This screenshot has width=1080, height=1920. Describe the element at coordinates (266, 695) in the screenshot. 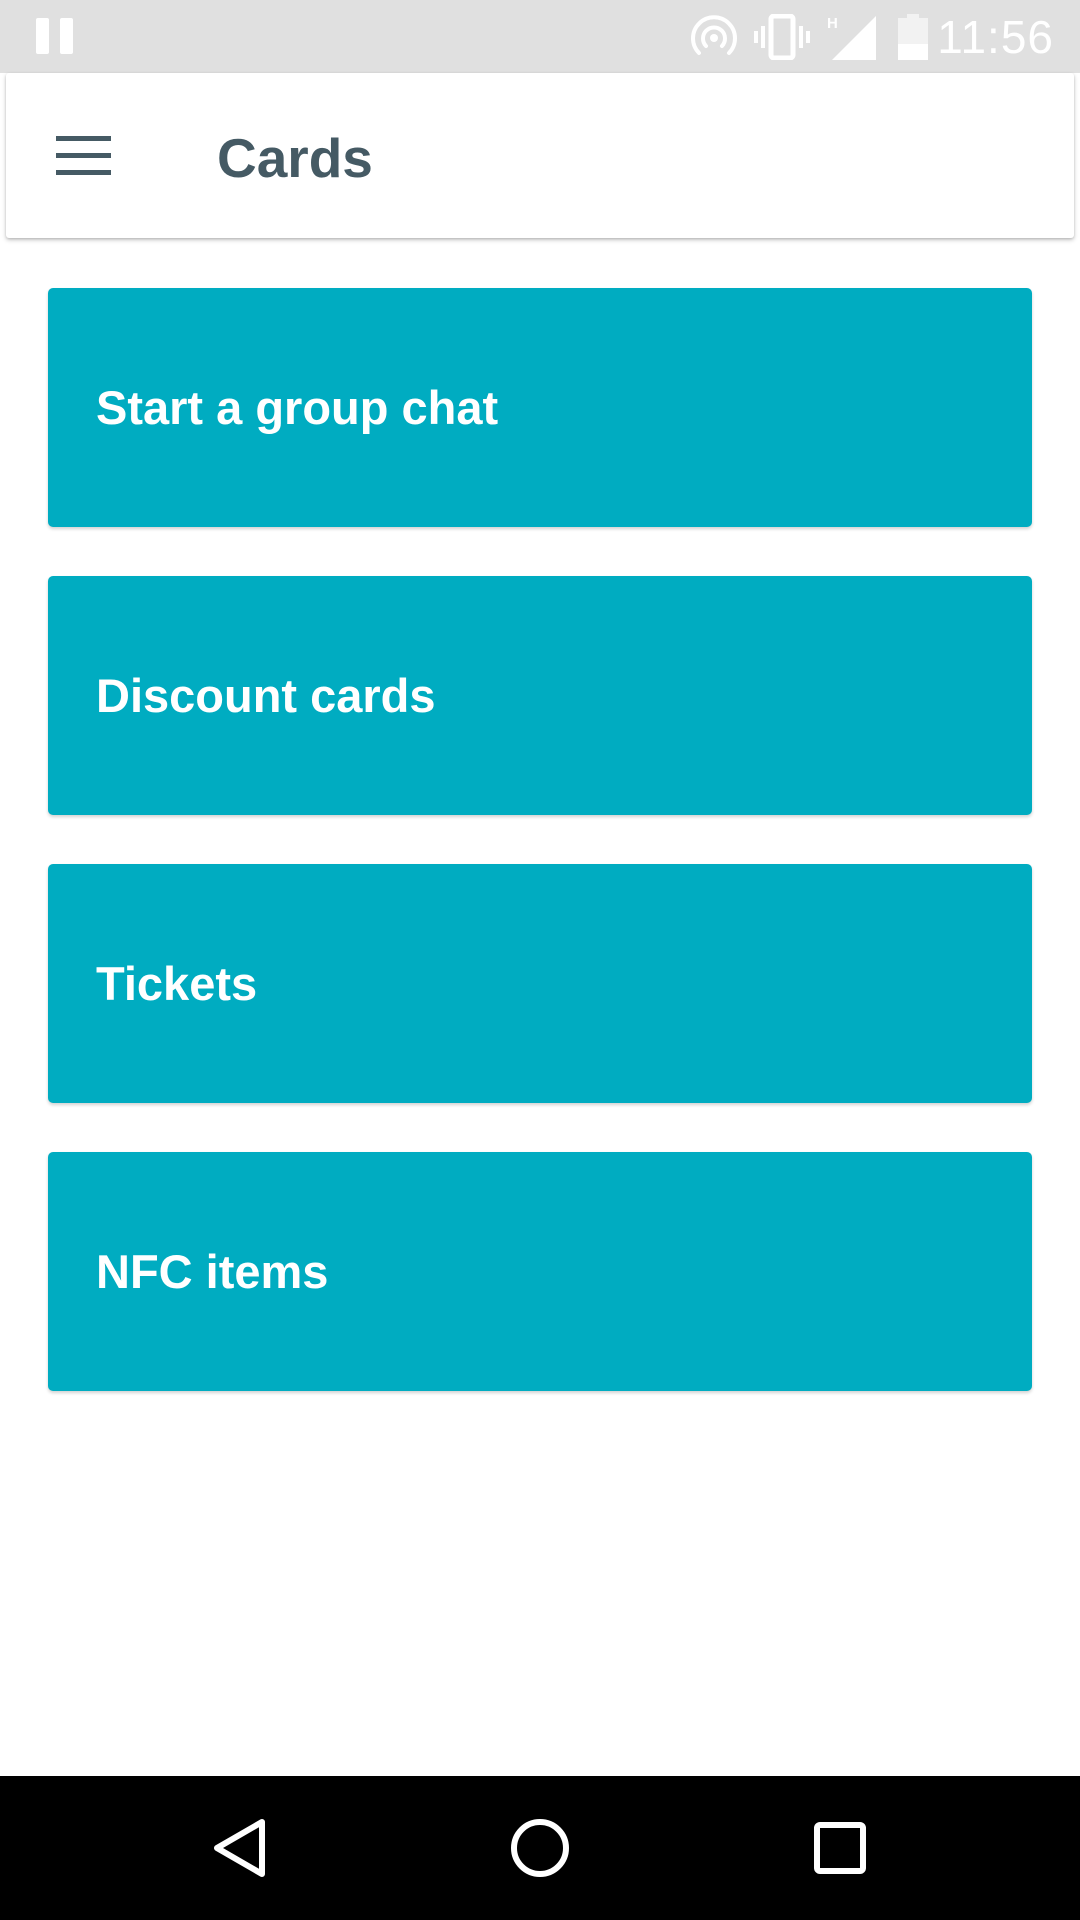

I see `card-label: Discount cards` at that location.